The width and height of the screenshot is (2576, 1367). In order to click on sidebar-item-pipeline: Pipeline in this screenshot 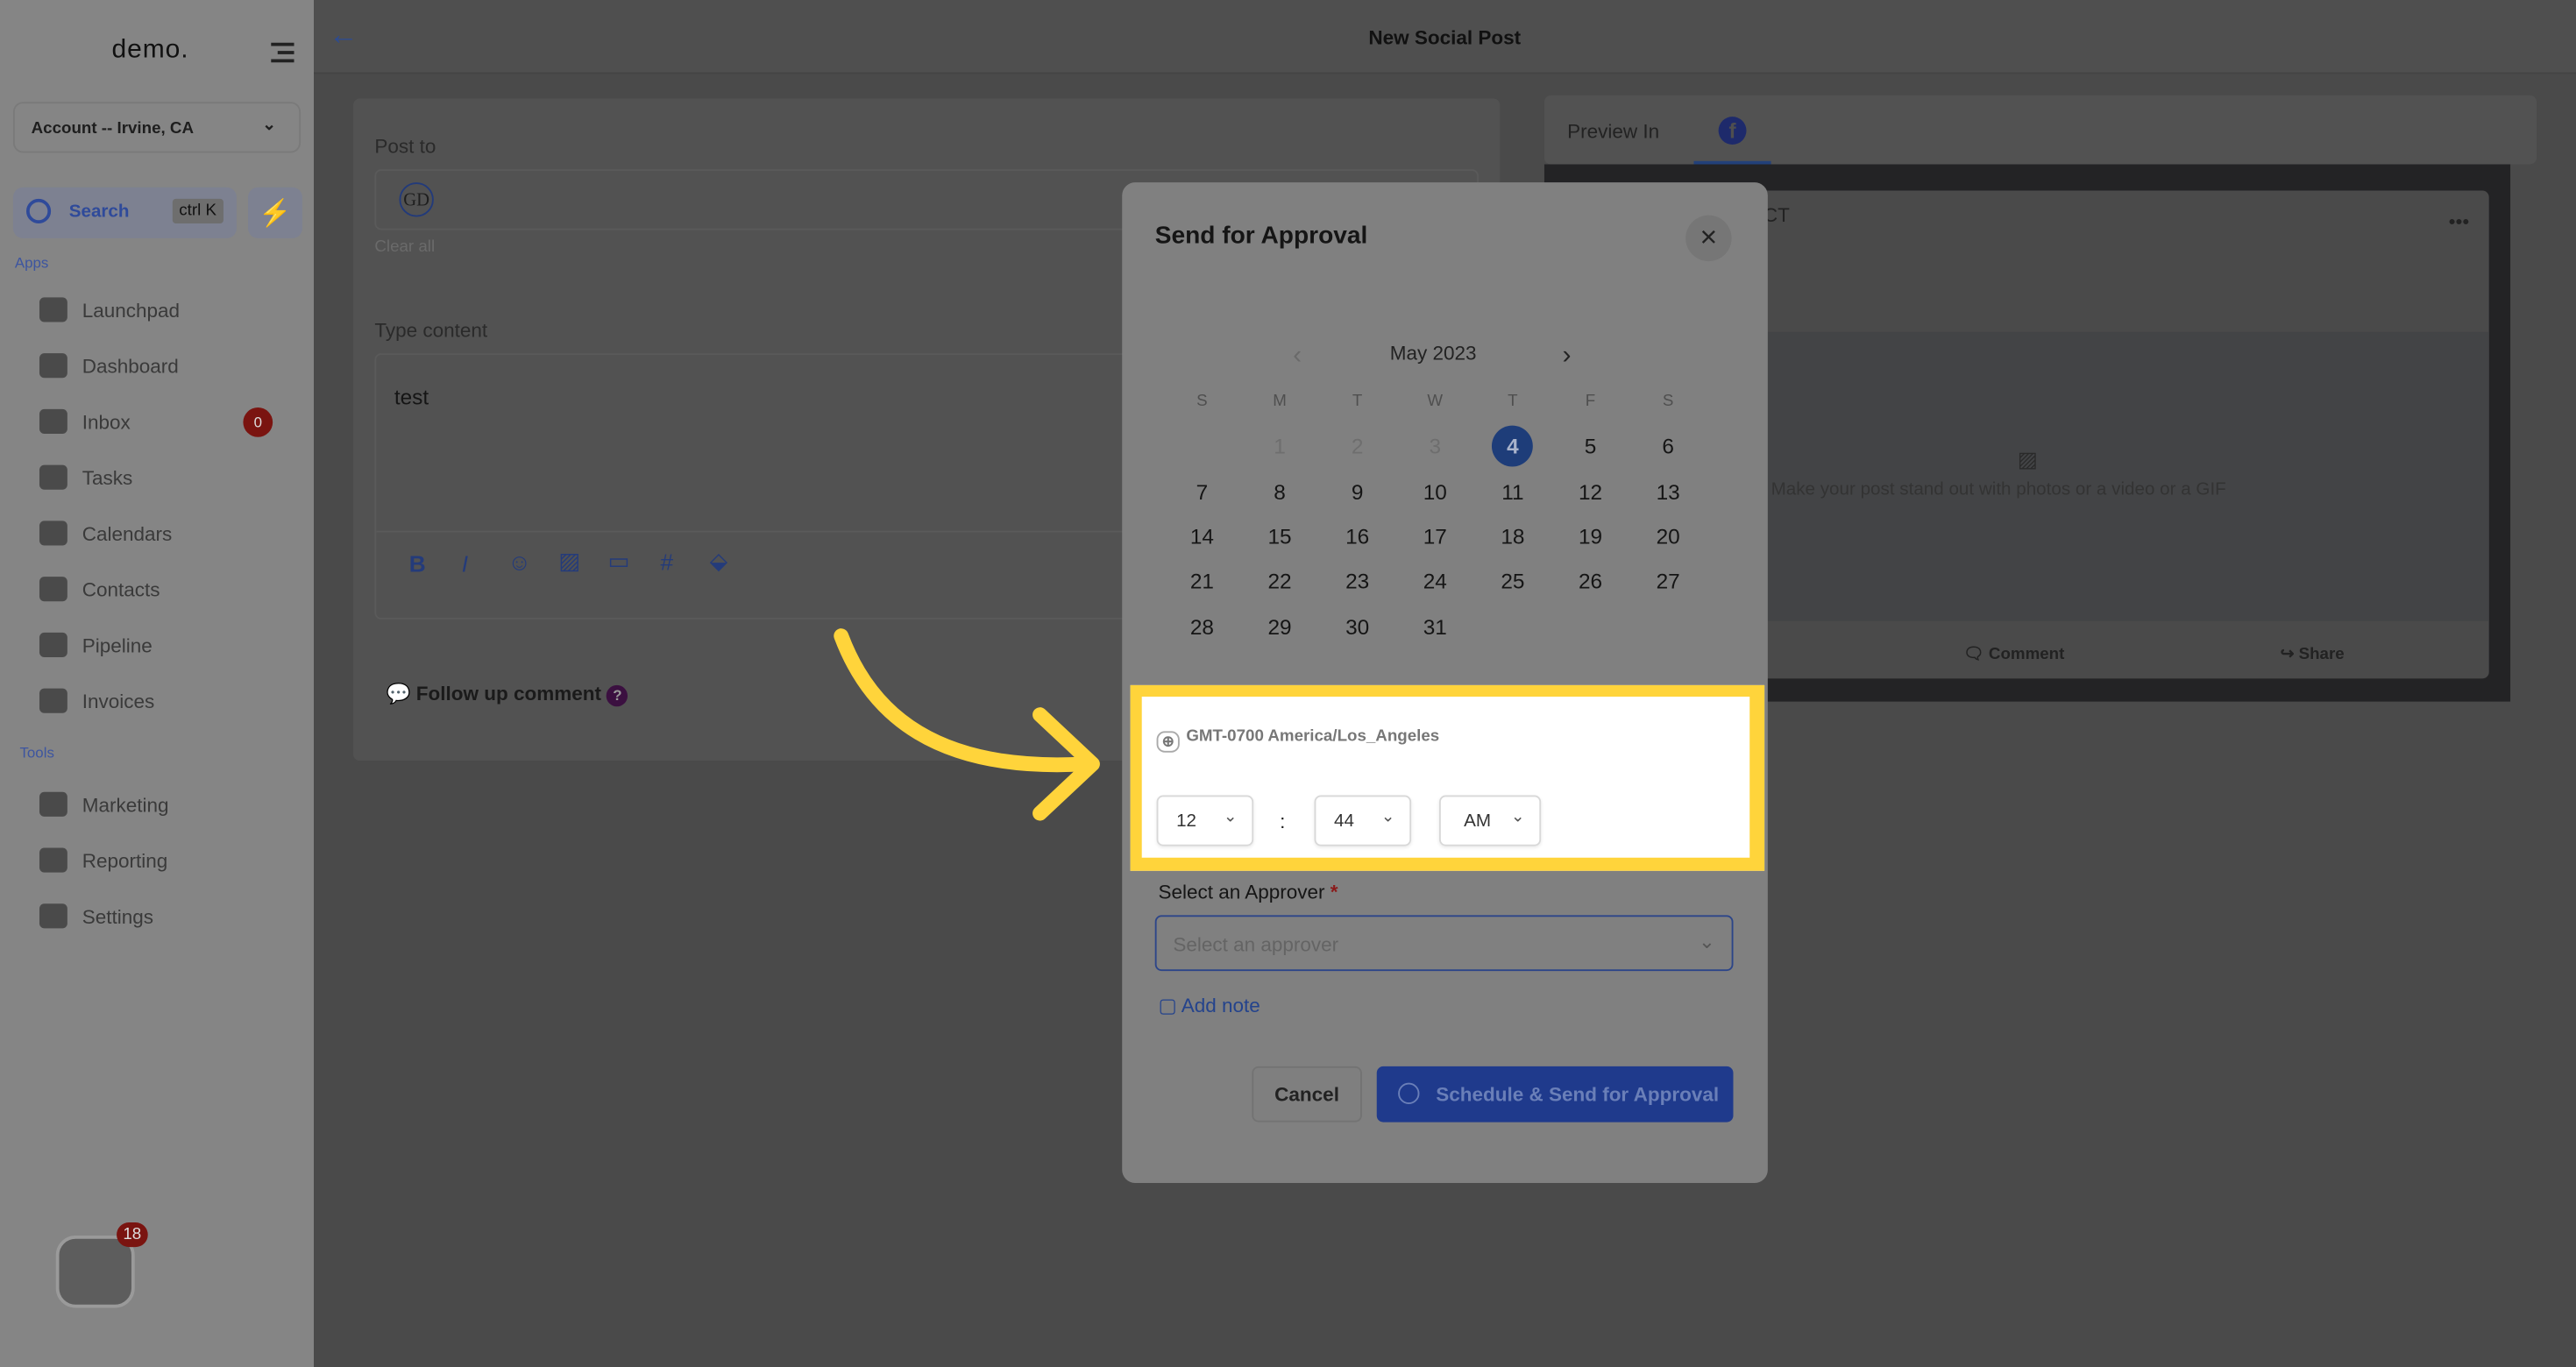, I will do `click(170, 645)`.